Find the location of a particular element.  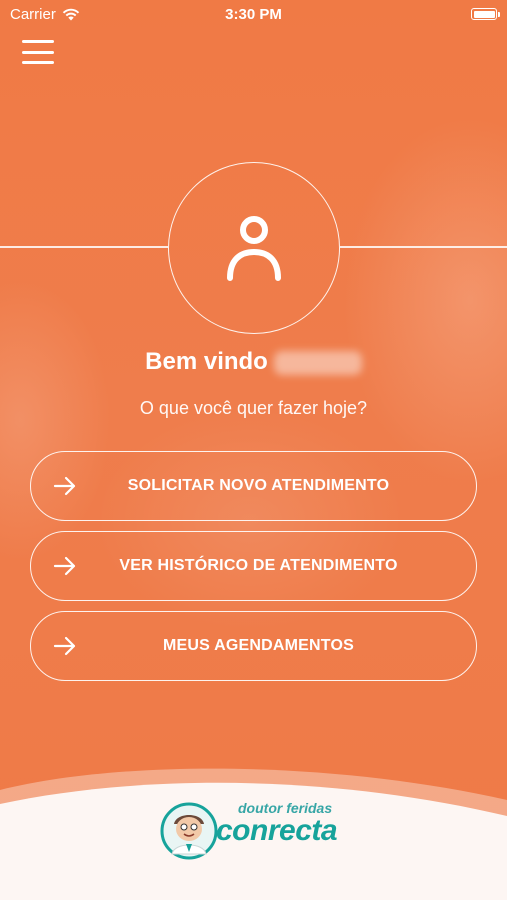

brand-logo: doutor feridas conrecta is located at coordinates (255, 830).